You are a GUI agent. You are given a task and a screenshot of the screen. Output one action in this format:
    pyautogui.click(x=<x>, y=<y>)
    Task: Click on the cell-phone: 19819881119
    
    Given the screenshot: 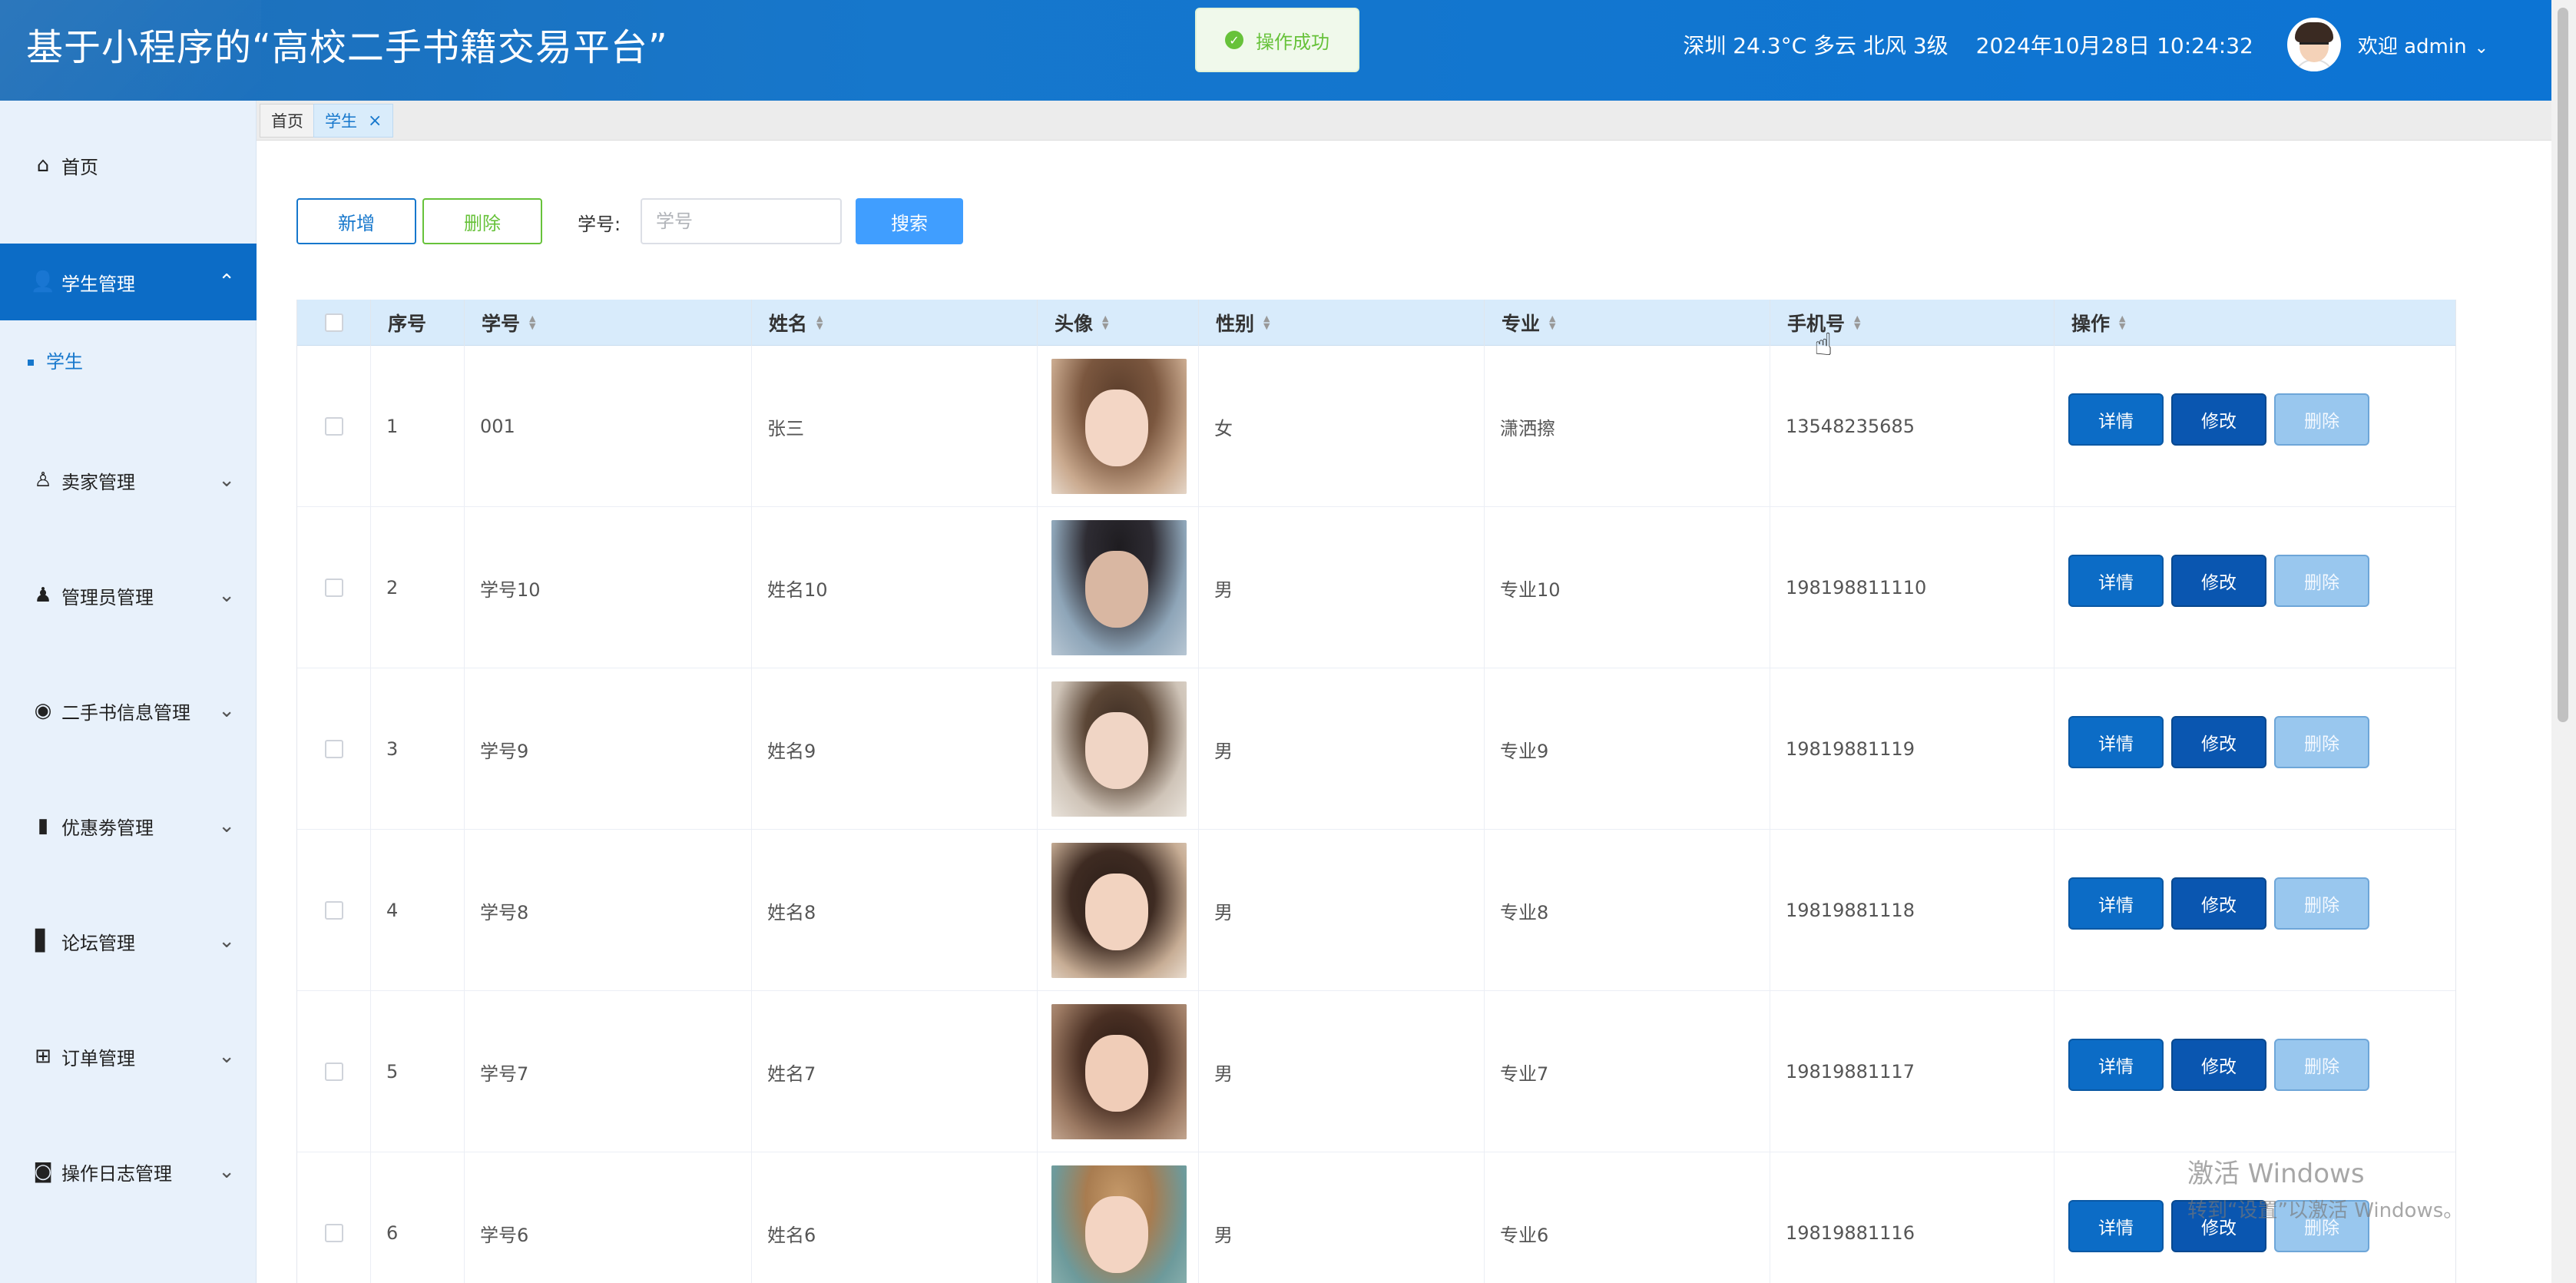 What is the action you would take?
    pyautogui.click(x=1913, y=749)
    